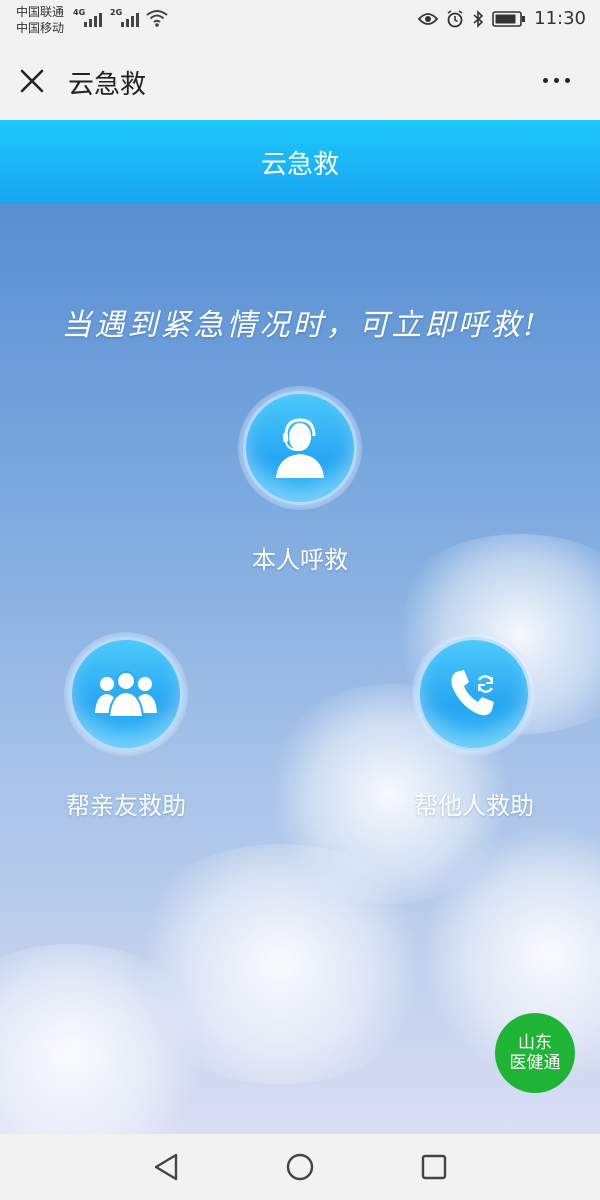 The image size is (600, 1200). What do you see at coordinates (300, 560) in the screenshot?
I see `self-call-label: 本人呼救` at bounding box center [300, 560].